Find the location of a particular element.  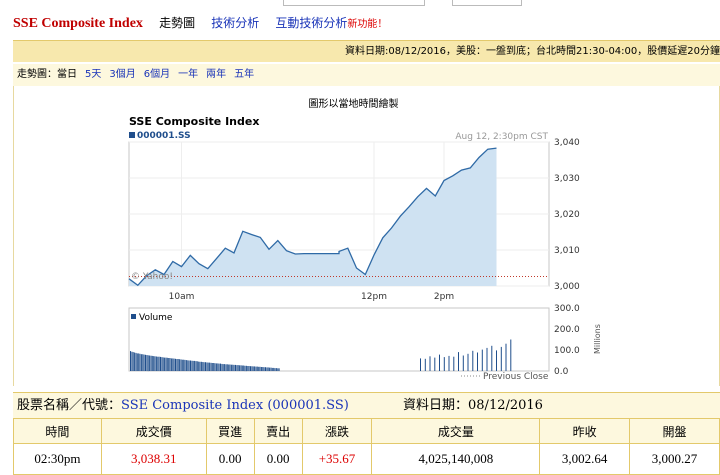

header-prev-close: 昨收 is located at coordinates (585, 431).